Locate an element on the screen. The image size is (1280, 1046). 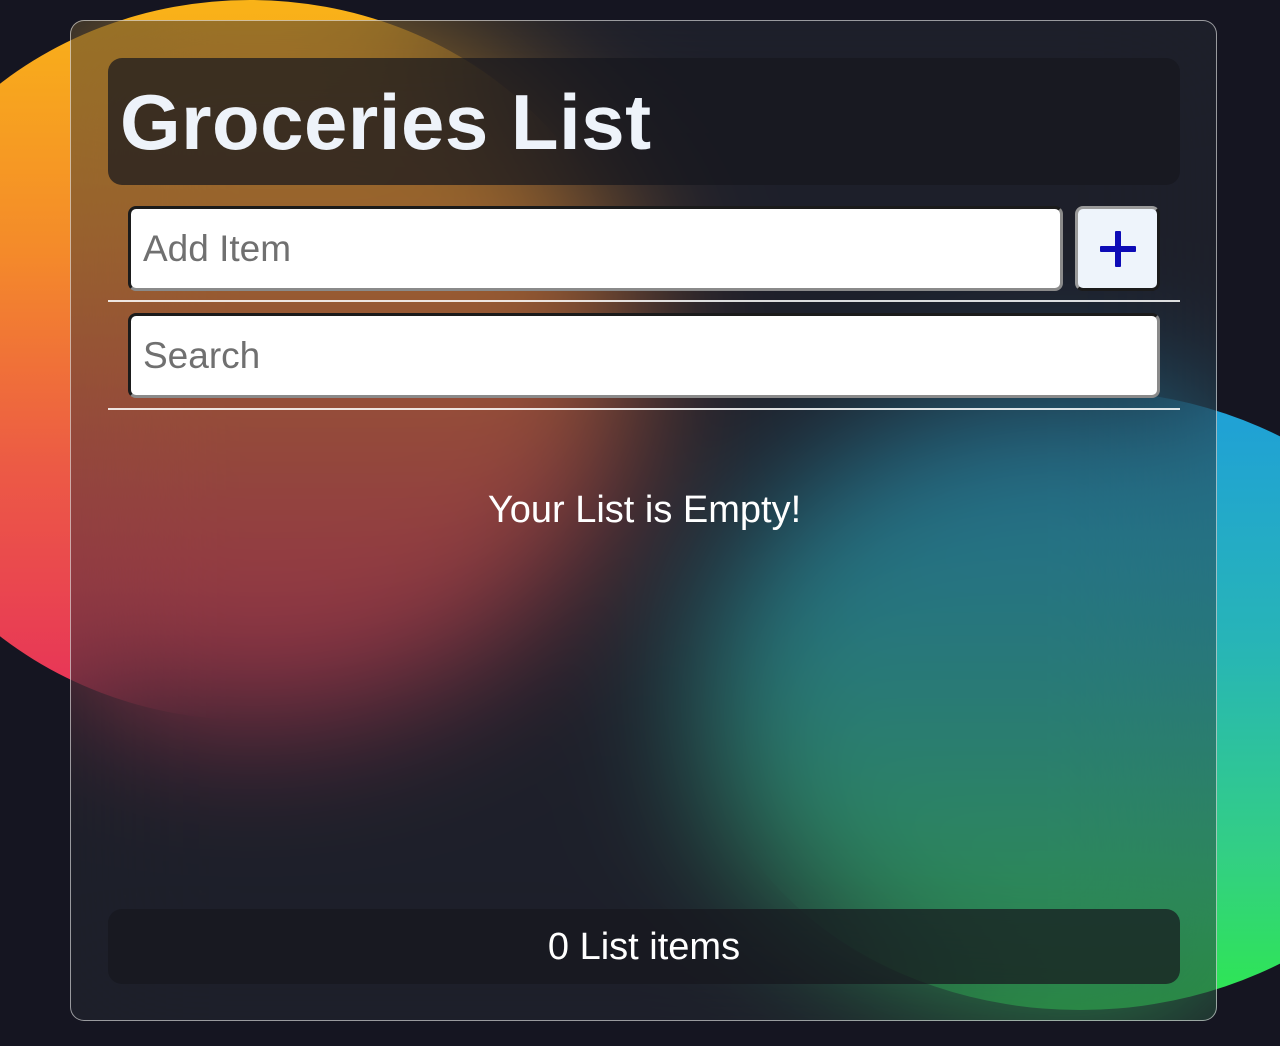
empty-list-message: Your List is Empty! is located at coordinates (644, 510).